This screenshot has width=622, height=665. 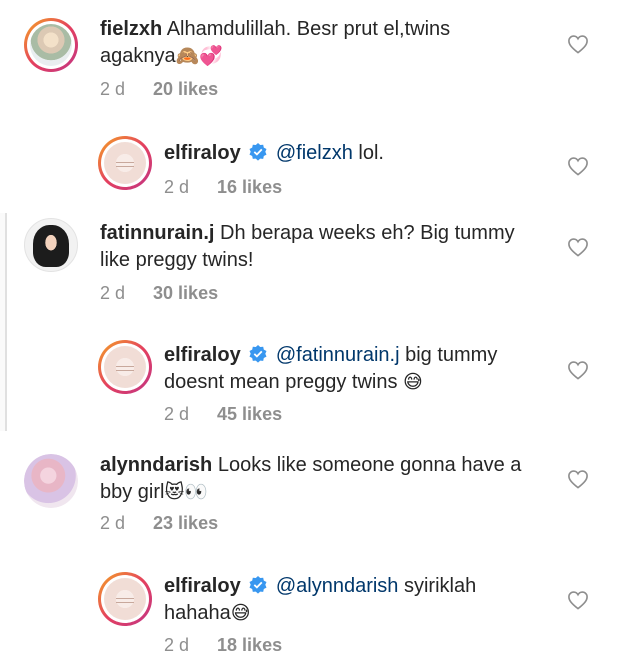 What do you see at coordinates (314, 153) in the screenshot?
I see `mention-link: @fielzxh` at bounding box center [314, 153].